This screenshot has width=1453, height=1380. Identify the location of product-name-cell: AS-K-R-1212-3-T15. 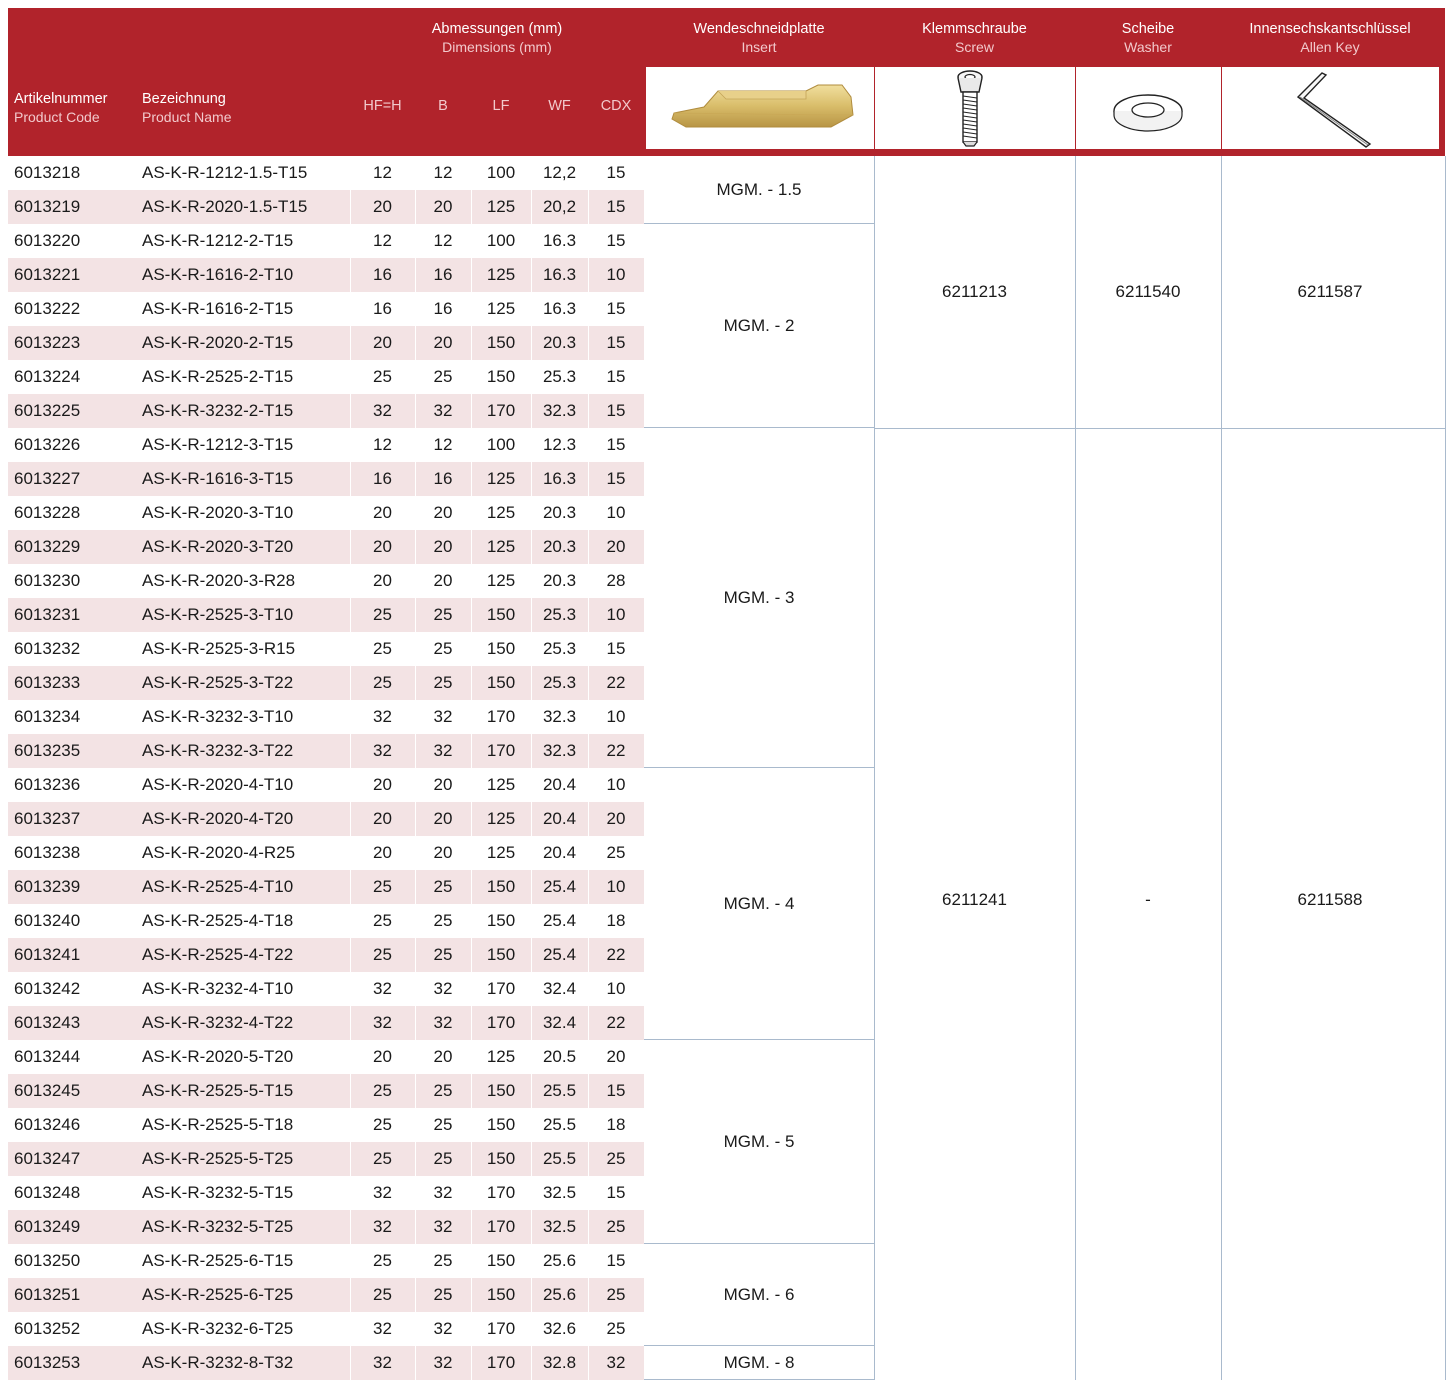
(218, 444).